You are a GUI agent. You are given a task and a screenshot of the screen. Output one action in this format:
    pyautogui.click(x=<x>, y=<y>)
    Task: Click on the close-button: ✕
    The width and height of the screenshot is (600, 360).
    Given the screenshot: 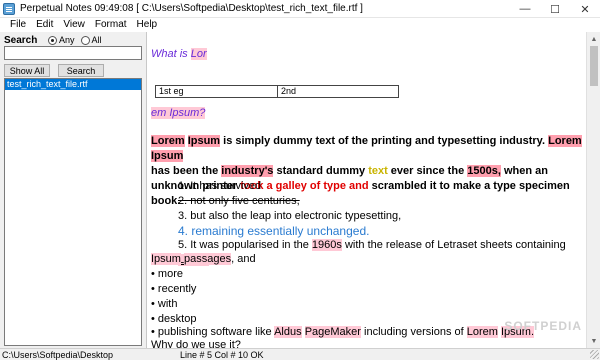 What is the action you would take?
    pyautogui.click(x=585, y=9)
    